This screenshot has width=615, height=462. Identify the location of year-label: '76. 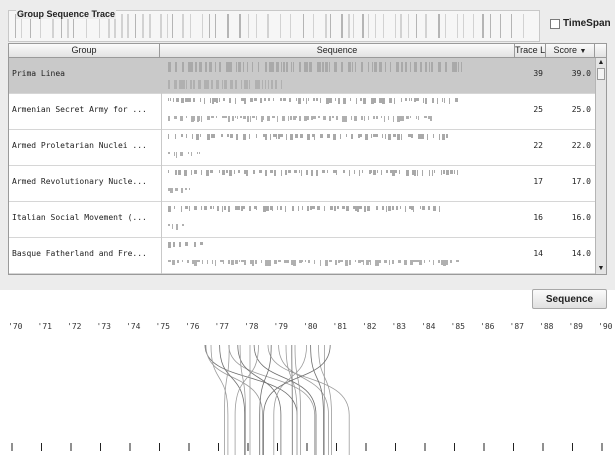
(192, 326).